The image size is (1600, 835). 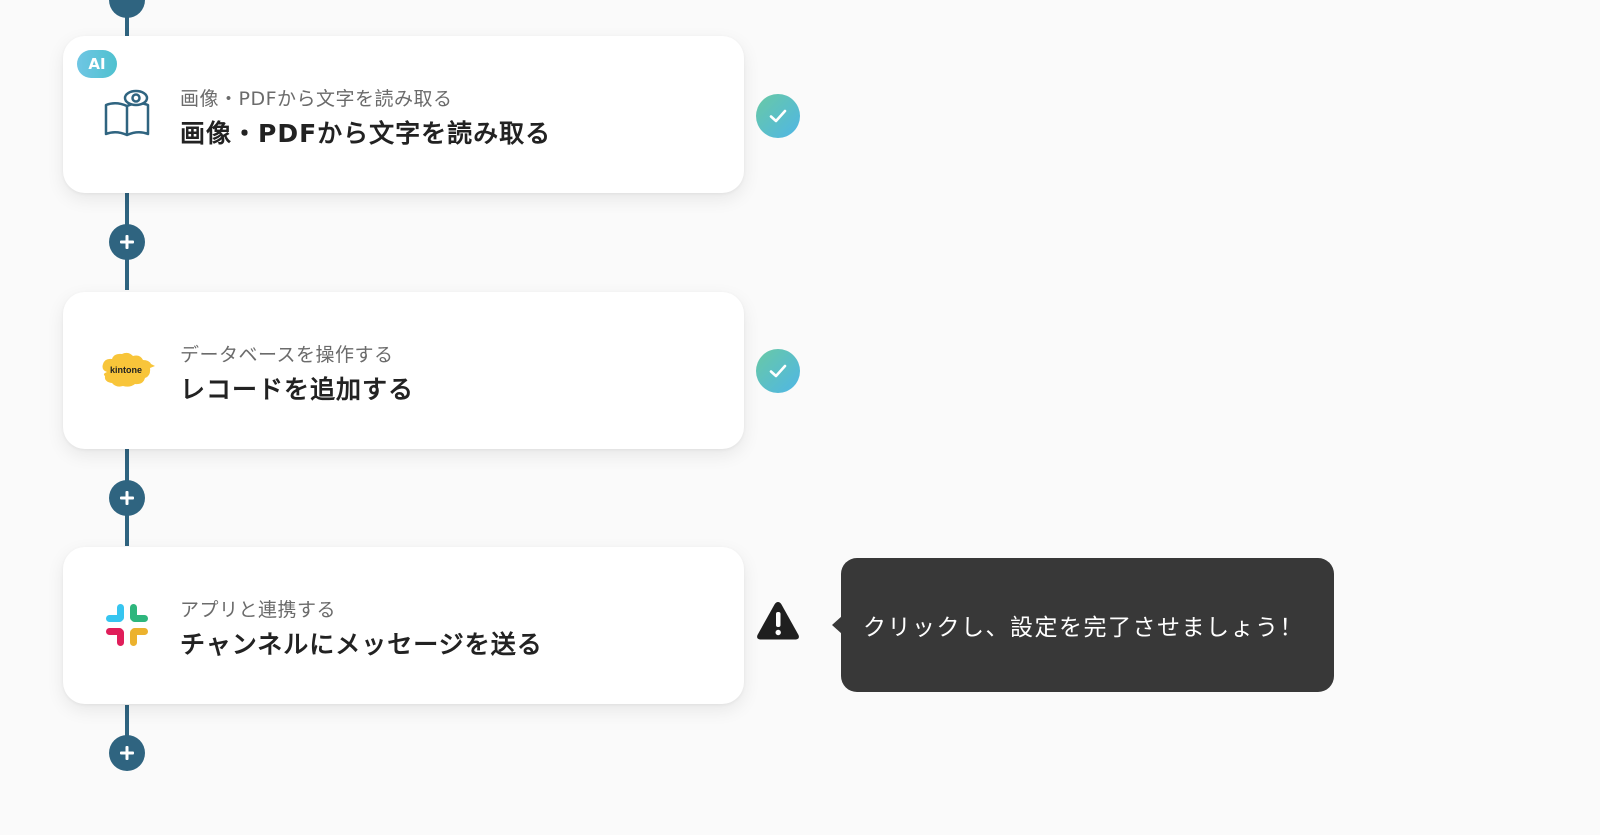 I want to click on slack-logo-icon, so click(x=127, y=625).